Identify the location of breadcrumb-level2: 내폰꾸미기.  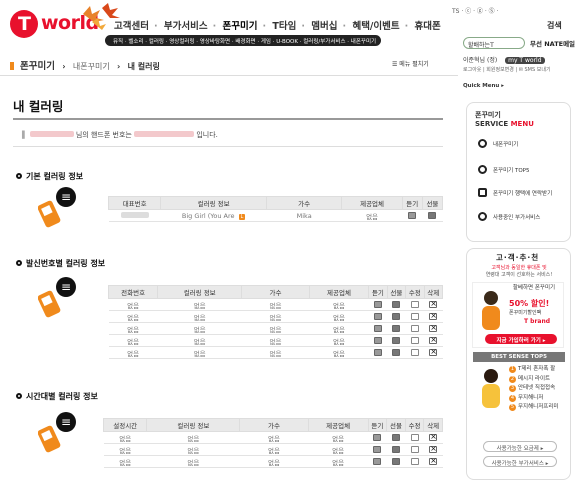
(91, 66).